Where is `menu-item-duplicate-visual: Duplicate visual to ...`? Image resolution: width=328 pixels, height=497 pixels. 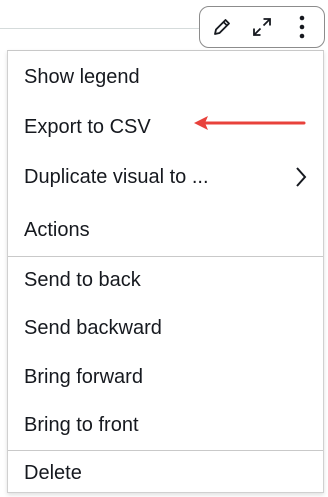 menu-item-duplicate-visual: Duplicate visual to ... is located at coordinates (165, 177).